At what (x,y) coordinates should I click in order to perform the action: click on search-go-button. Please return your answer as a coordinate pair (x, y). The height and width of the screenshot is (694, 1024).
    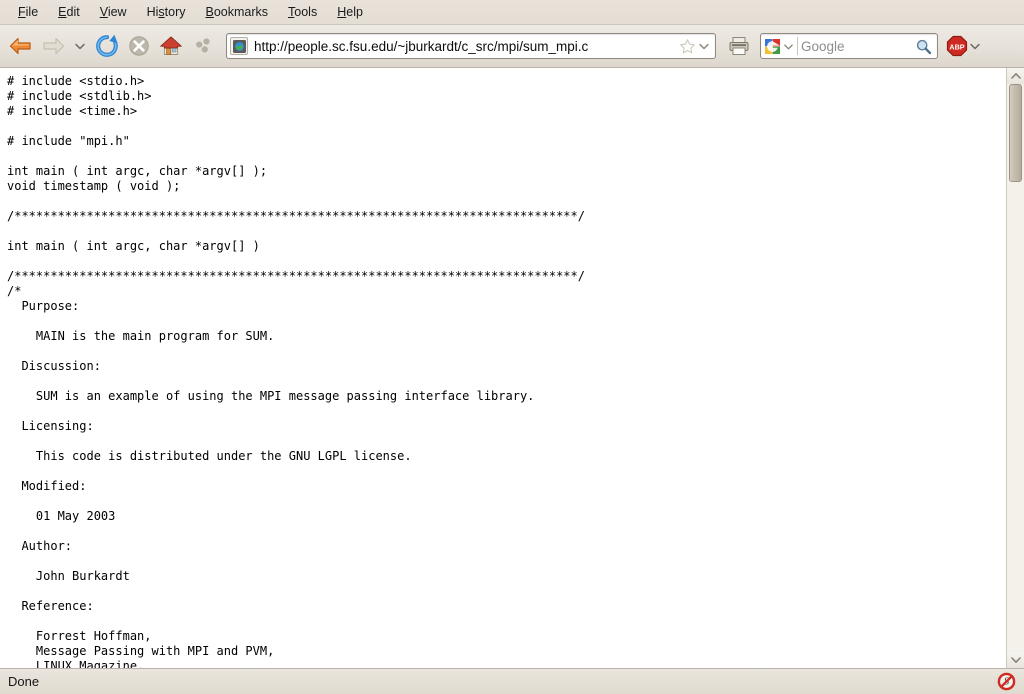
    Looking at the image, I should click on (926, 46).